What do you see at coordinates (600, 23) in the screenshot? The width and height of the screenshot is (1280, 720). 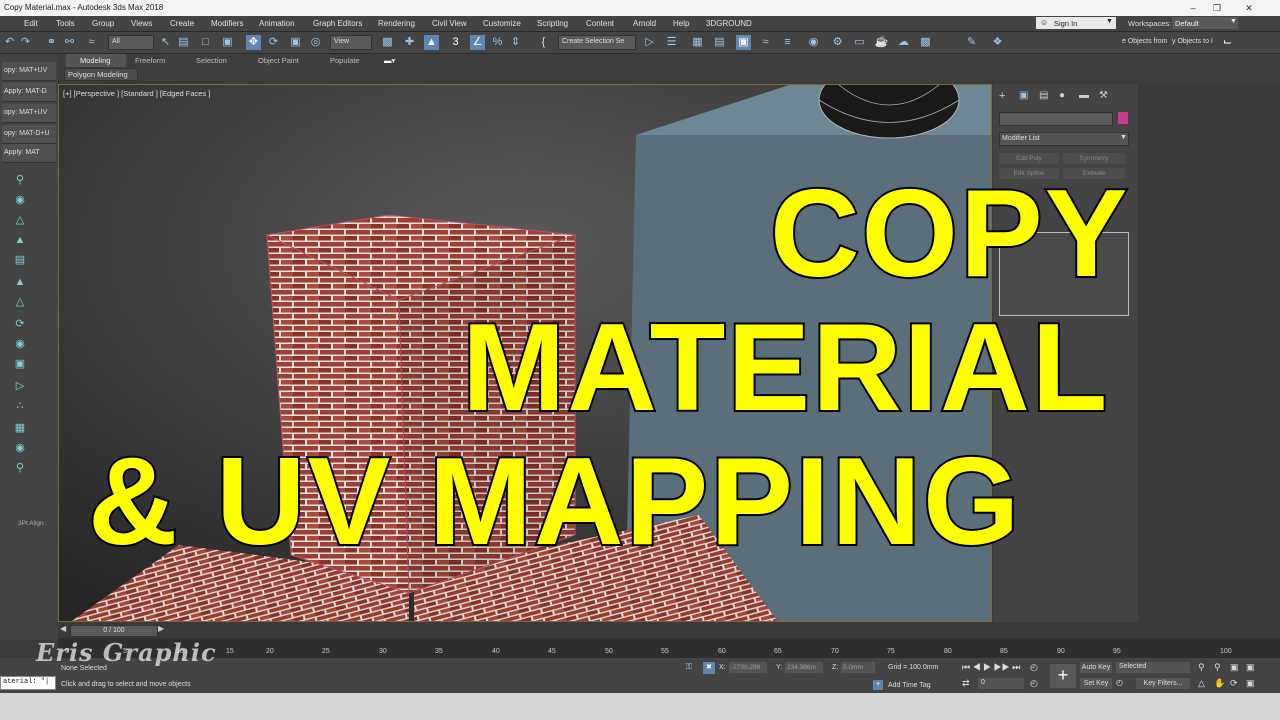 I see `menu-content: Content` at bounding box center [600, 23].